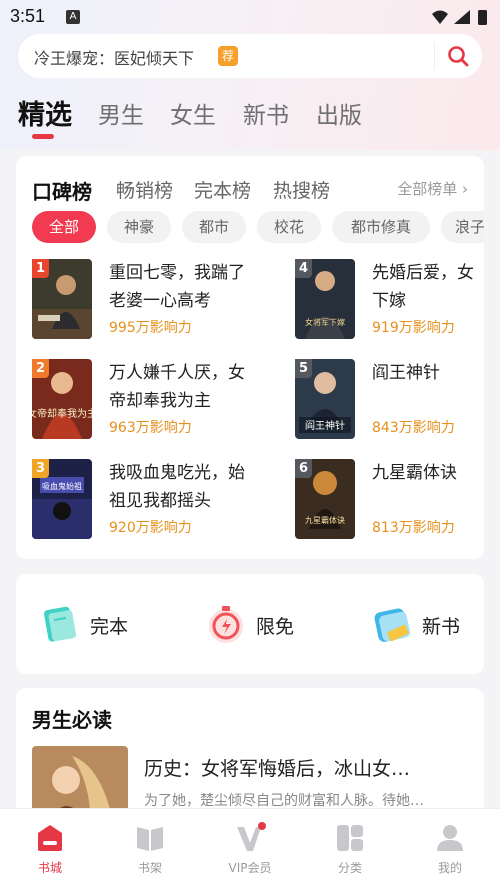 This screenshot has height=888, width=500. Describe the element at coordinates (214, 227) in the screenshot. I see `chip-urban: 都市` at that location.